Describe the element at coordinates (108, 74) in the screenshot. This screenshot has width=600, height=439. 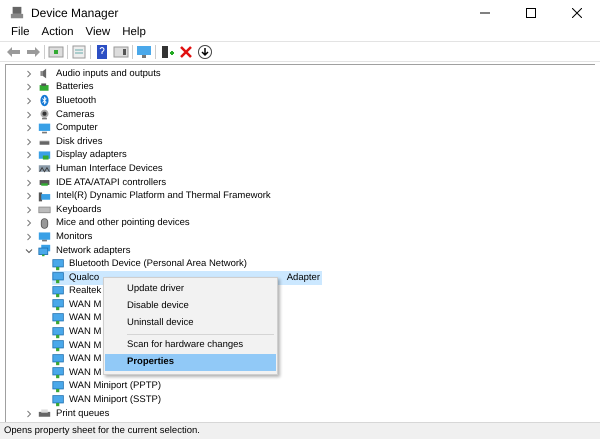
I see `tree-item: Audio inputs and outputs` at that location.